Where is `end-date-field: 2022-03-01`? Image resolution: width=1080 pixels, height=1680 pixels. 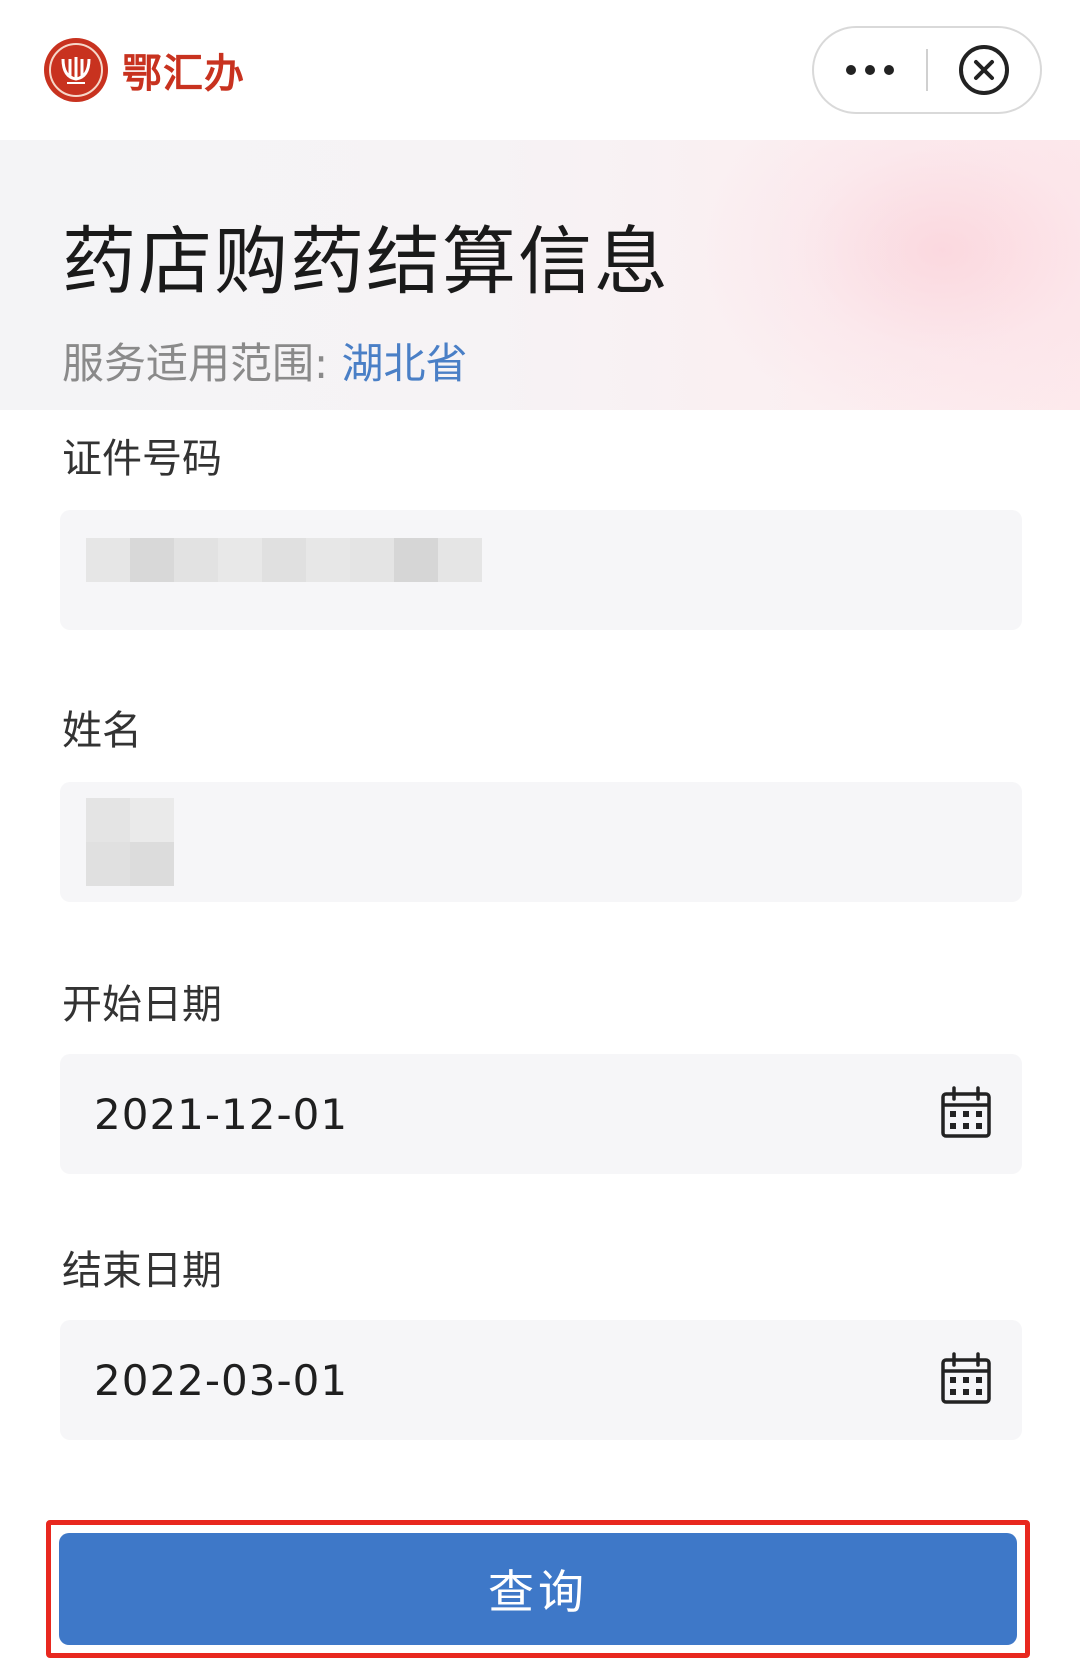
end-date-field: 2022-03-01 is located at coordinates (541, 1380).